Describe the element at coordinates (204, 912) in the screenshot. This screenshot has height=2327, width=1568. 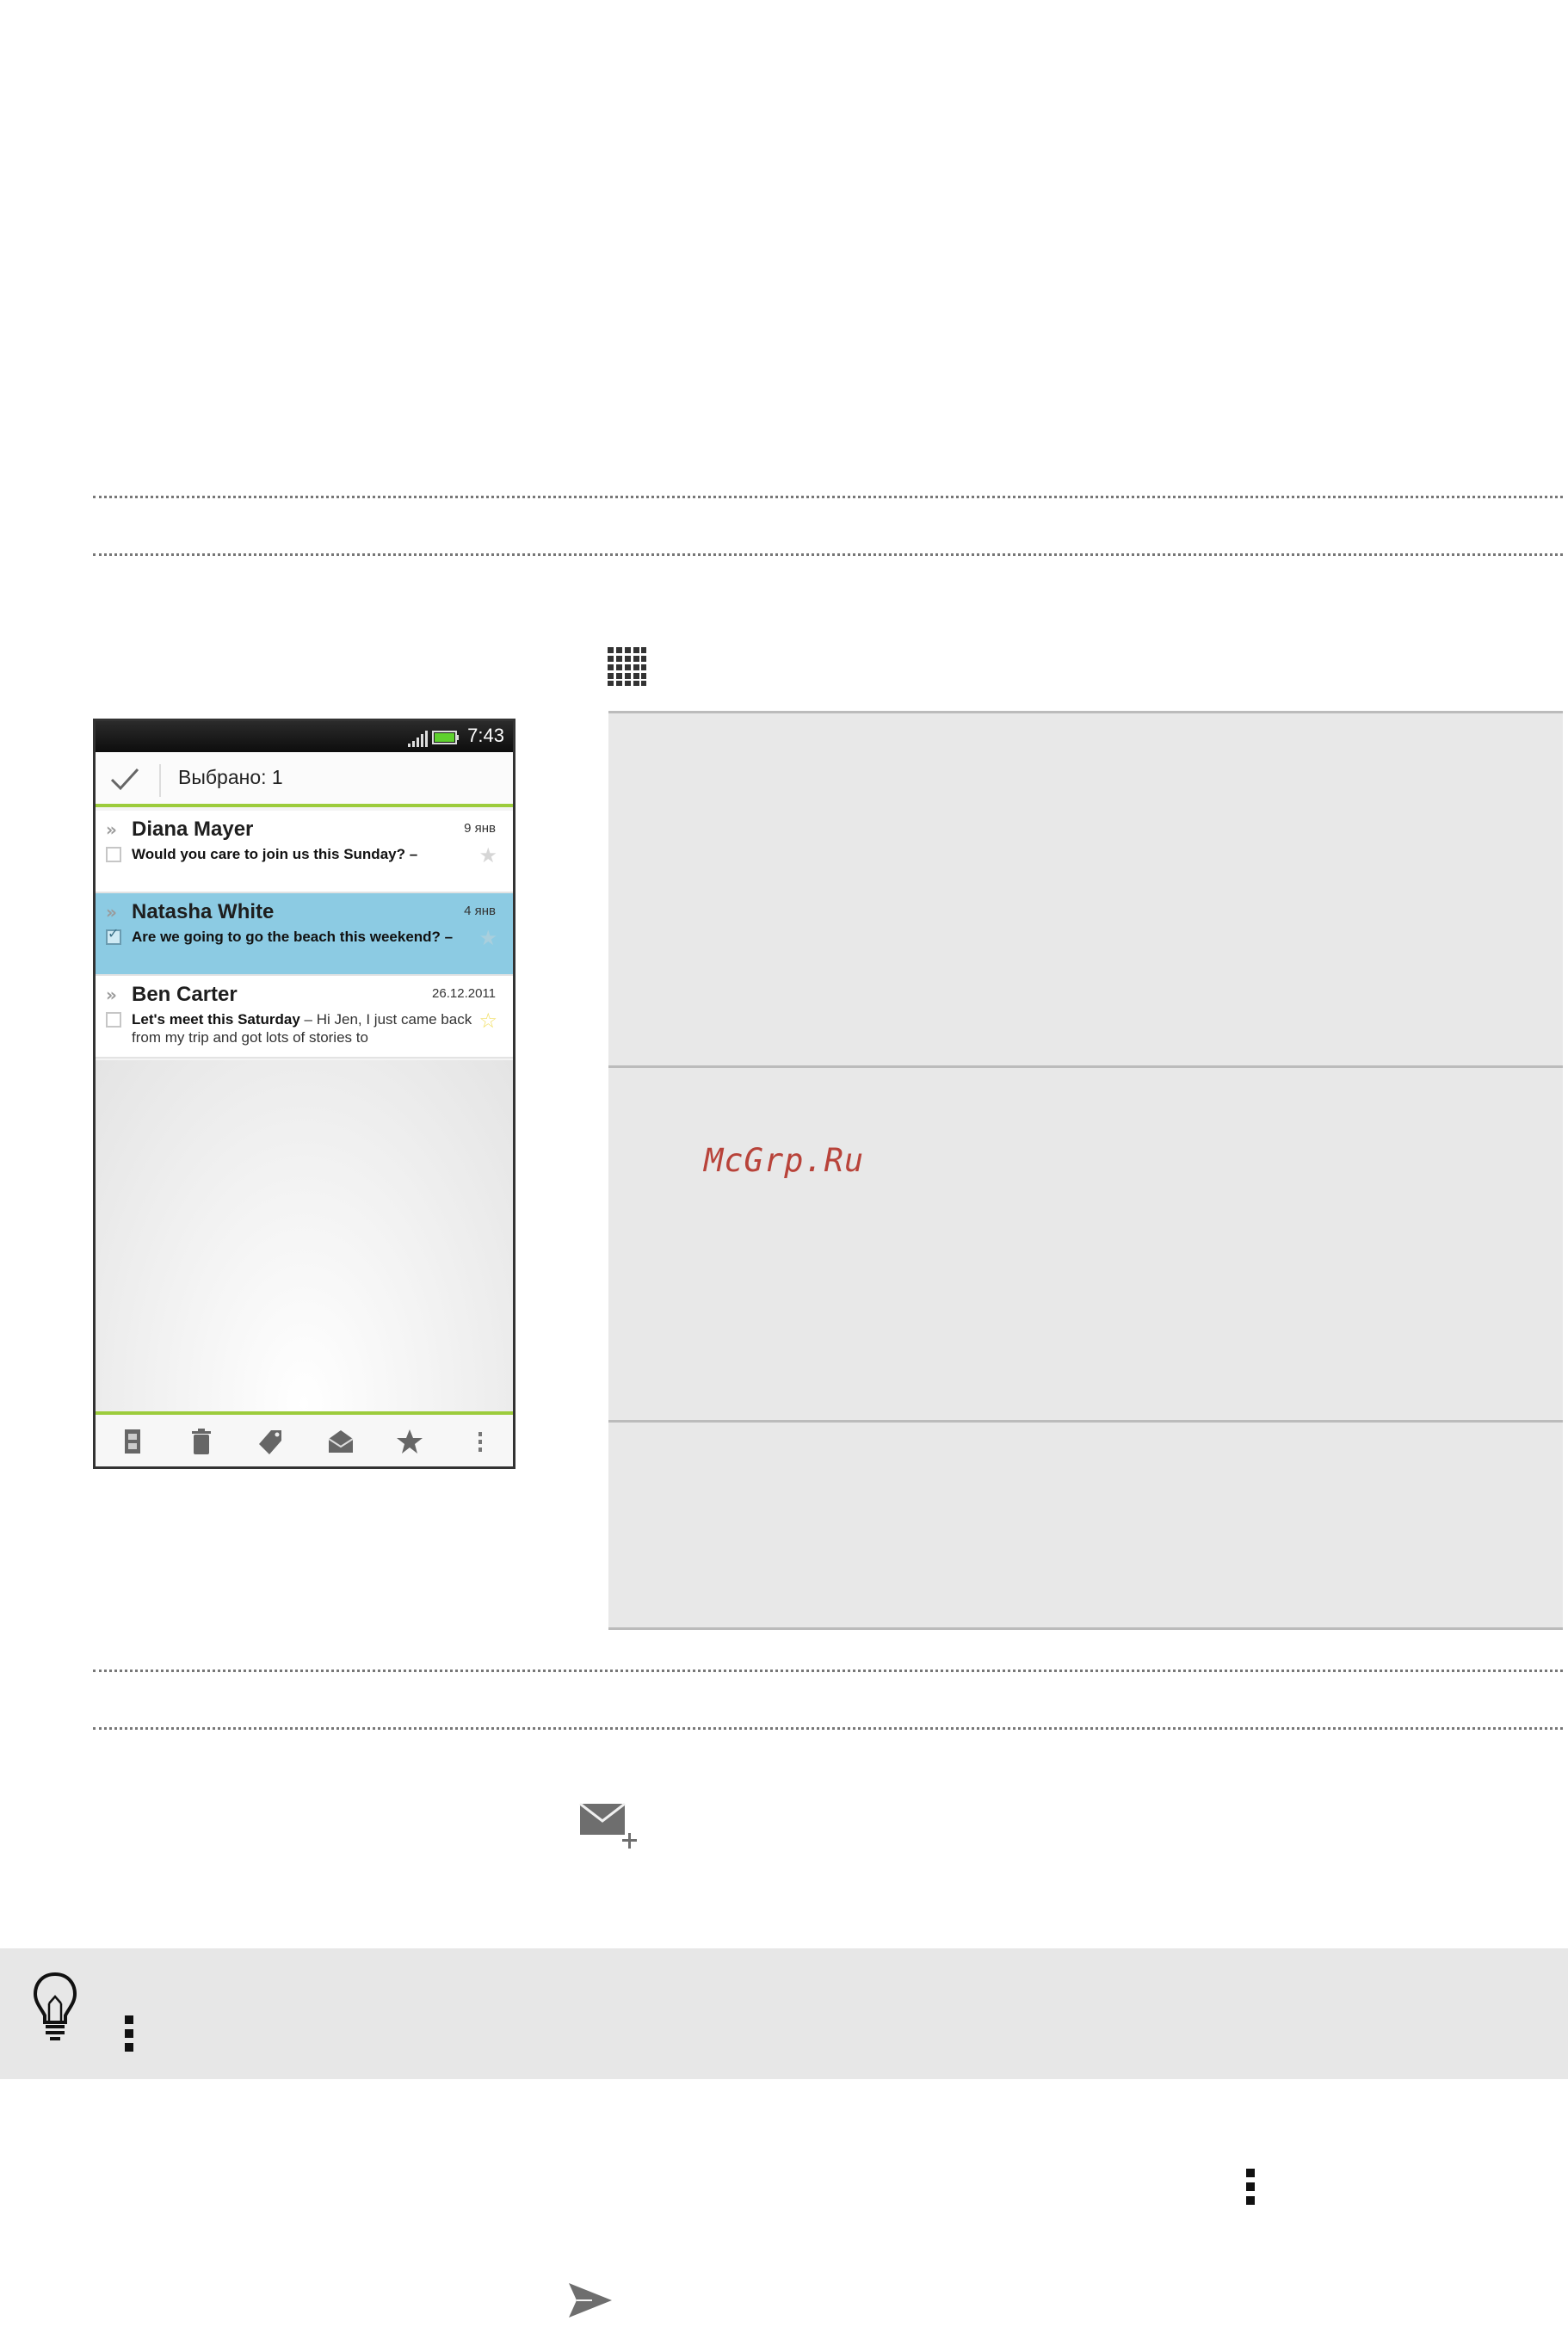
I see `sender-name: Natasha White` at that location.